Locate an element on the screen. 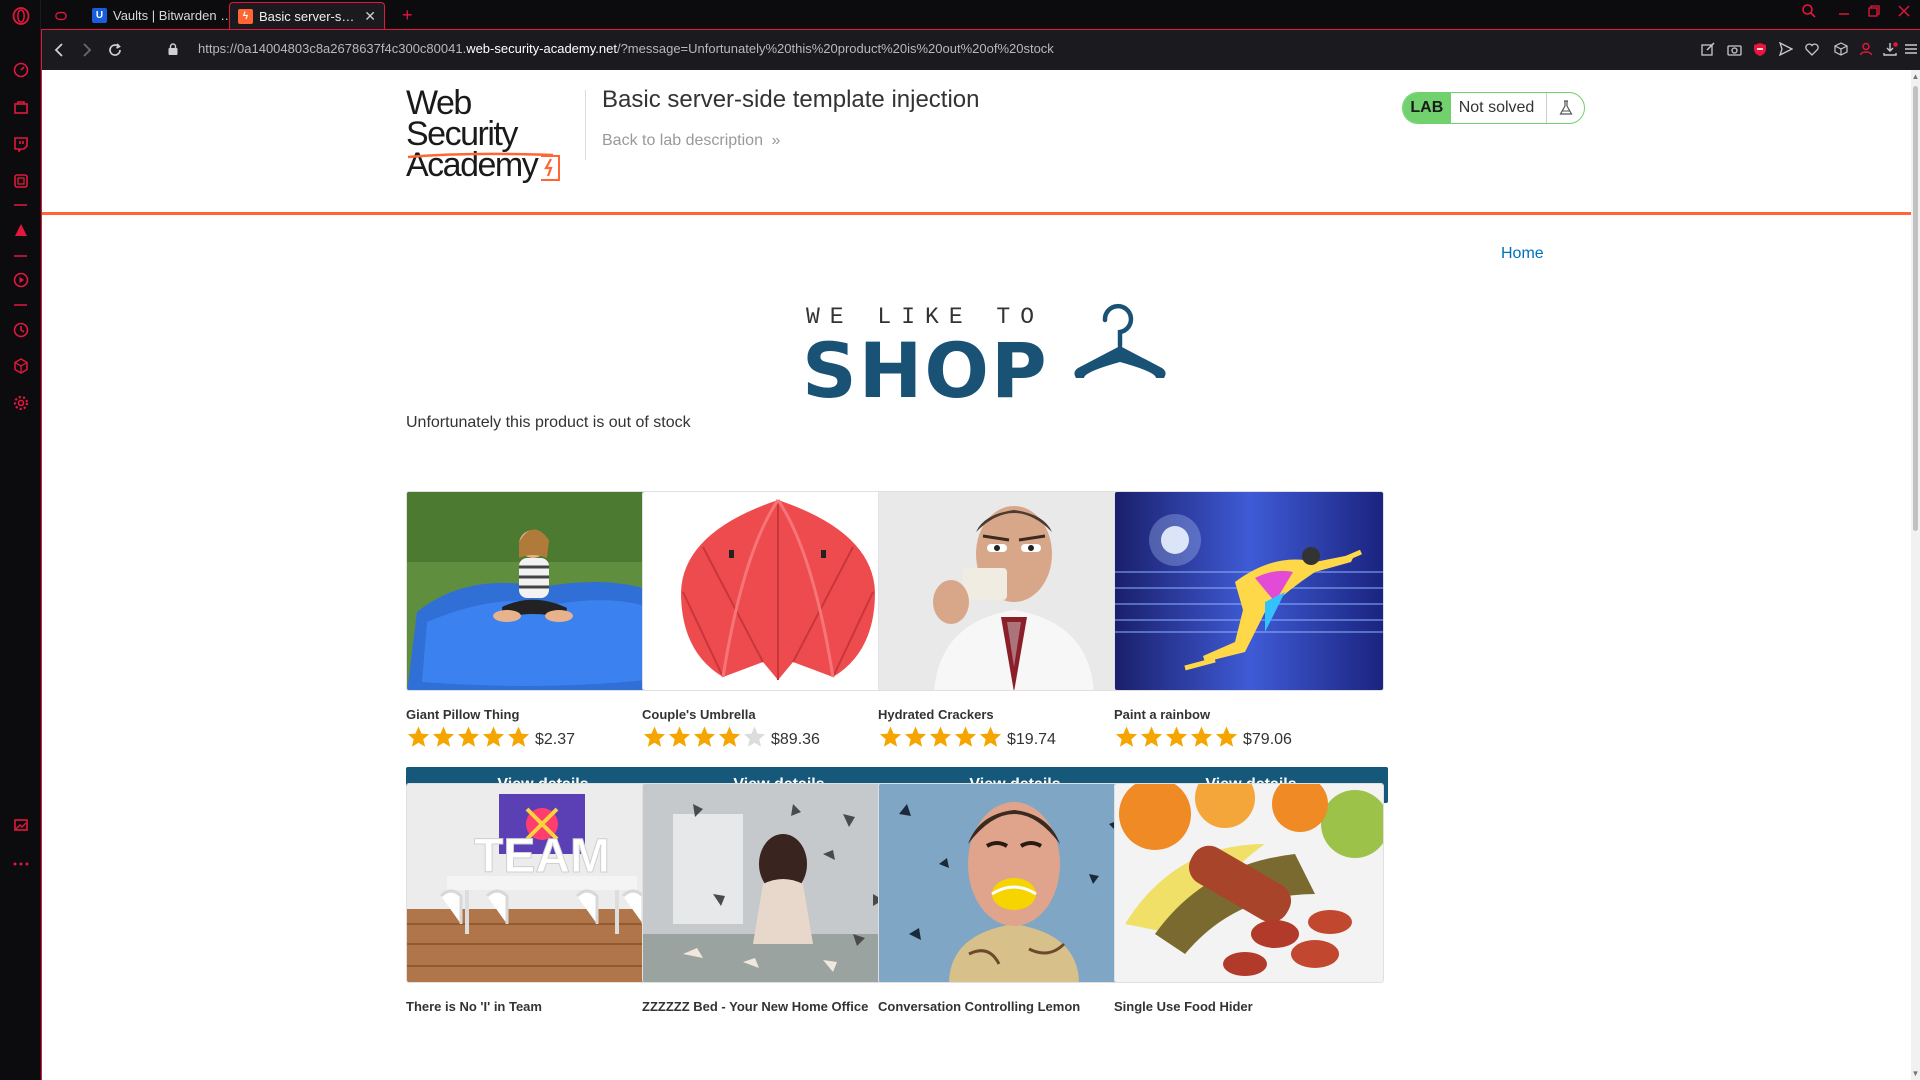  new-tab-plus-icon: + is located at coordinates (407, 15).